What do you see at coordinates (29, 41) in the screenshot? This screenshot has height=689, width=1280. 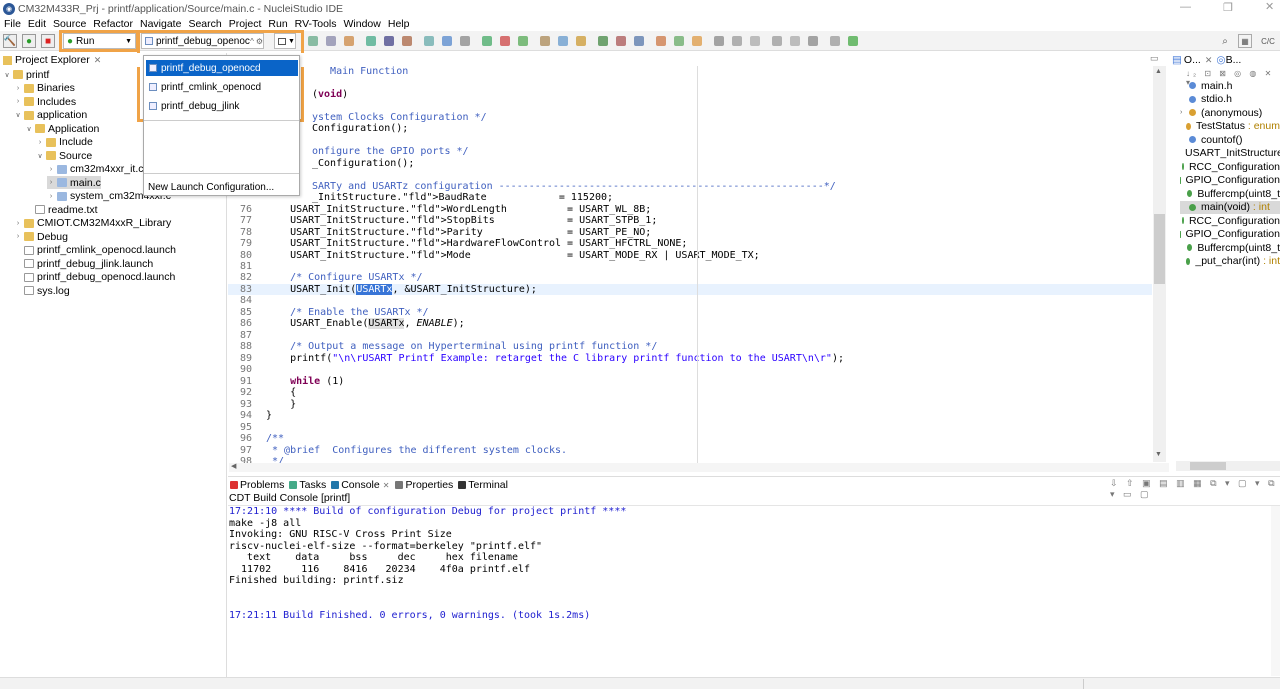 I see `launch-run-icon: ●` at bounding box center [29, 41].